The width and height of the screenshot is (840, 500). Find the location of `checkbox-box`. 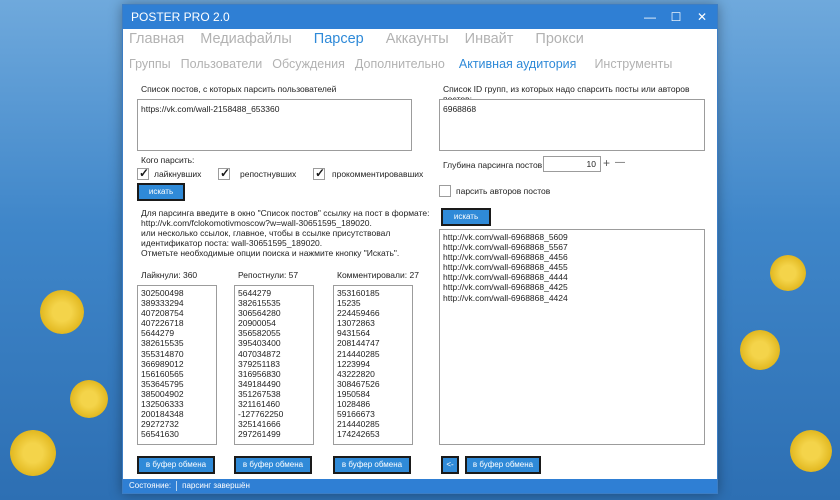

checkbox-box is located at coordinates (445, 191).